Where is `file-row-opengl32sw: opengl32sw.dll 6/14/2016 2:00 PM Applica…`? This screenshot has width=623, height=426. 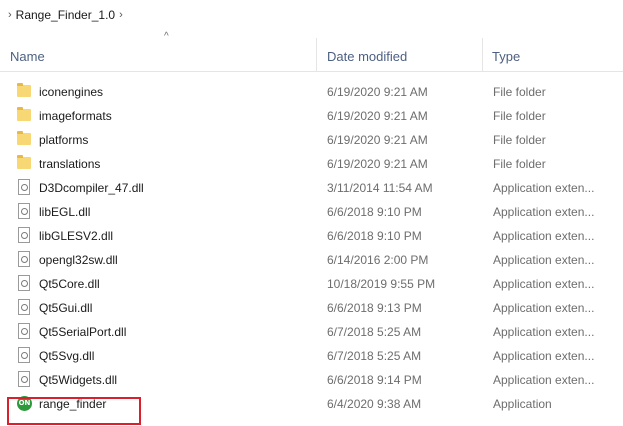
file-row-opengl32sw: opengl32sw.dll 6/14/2016 2:00 PM Applica… is located at coordinates (311, 260).